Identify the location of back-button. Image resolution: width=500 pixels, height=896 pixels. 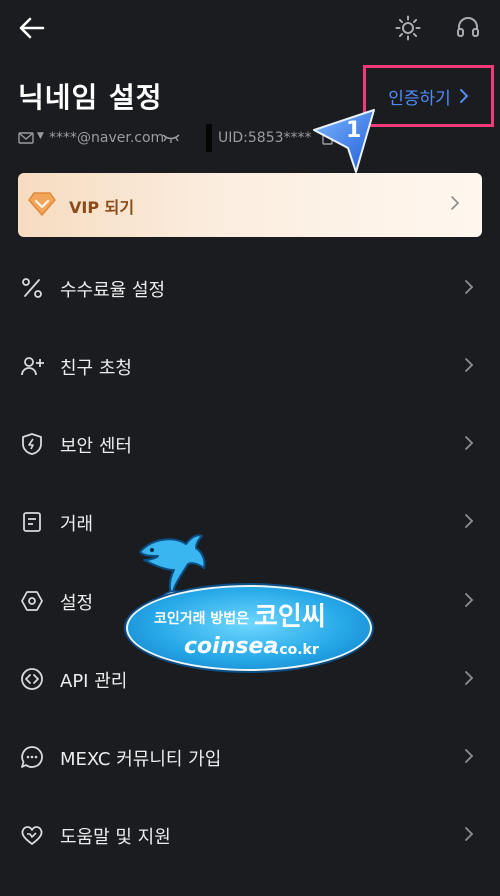
(32, 28).